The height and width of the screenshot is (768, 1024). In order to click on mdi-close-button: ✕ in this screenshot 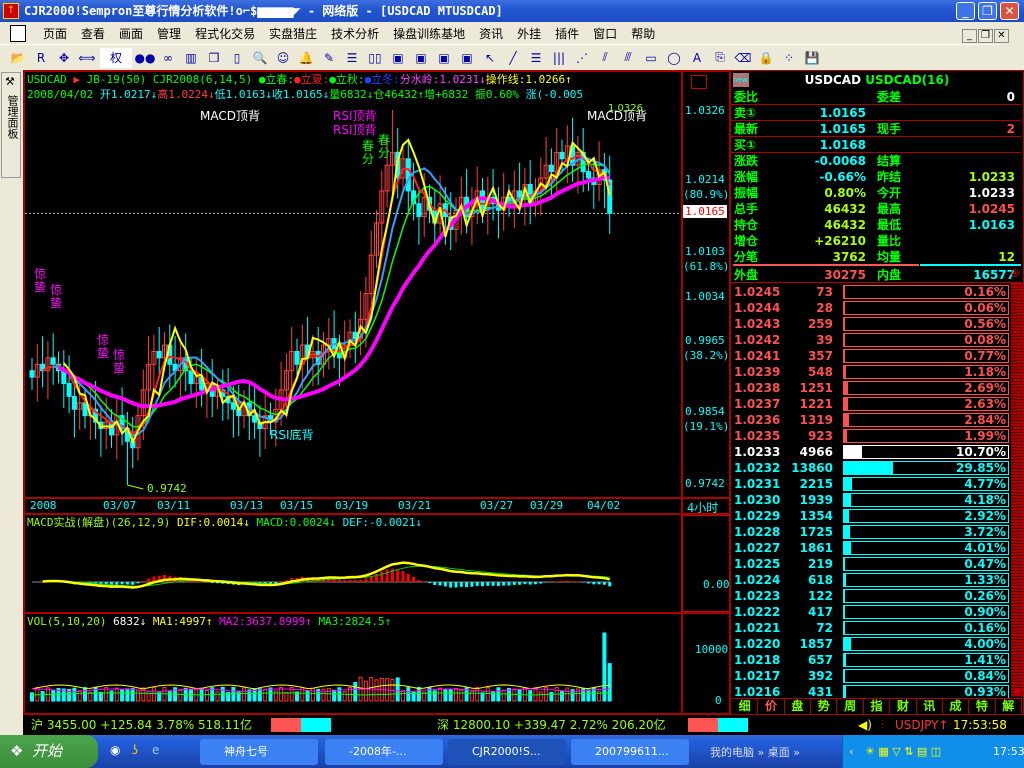, I will do `click(1001, 36)`.